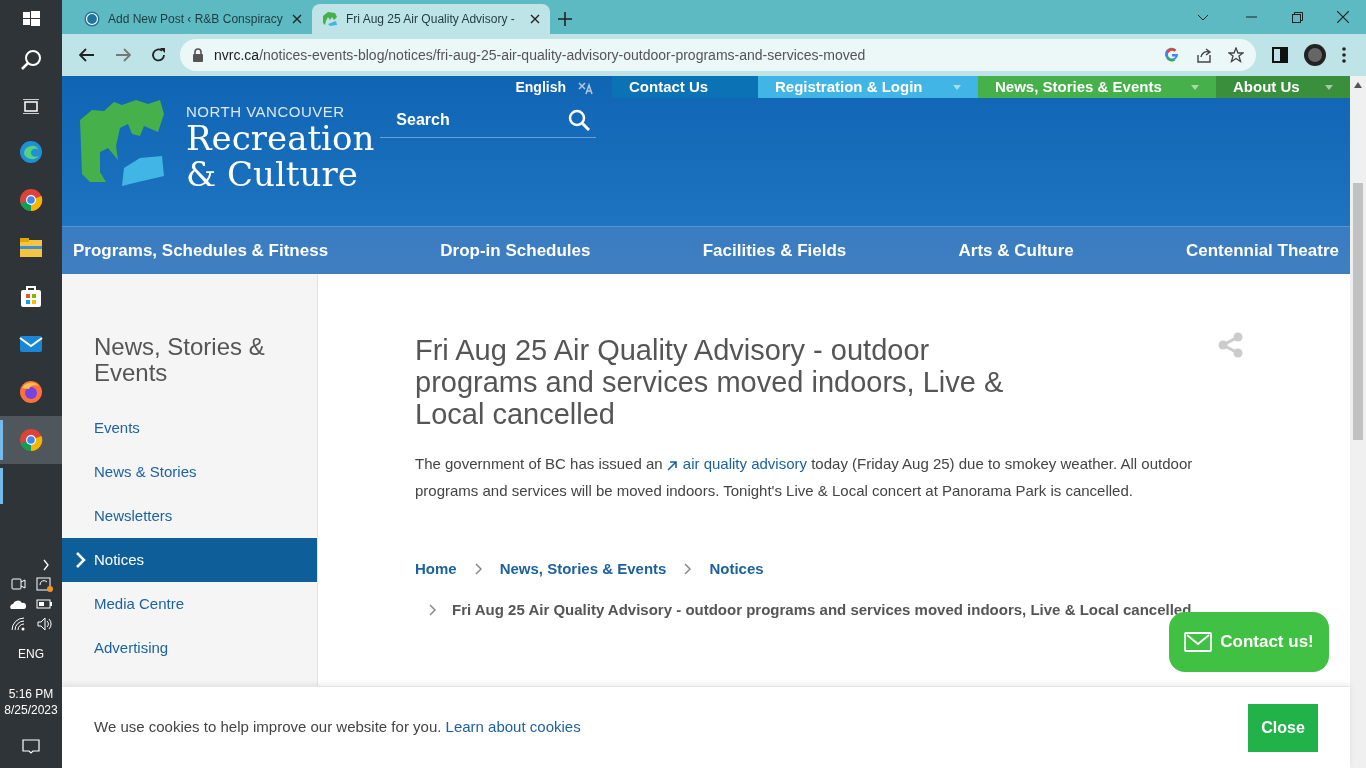 The width and height of the screenshot is (1366, 768). Describe the element at coordinates (272, 174) in the screenshot. I see `logo-wordmark: & Culture` at that location.